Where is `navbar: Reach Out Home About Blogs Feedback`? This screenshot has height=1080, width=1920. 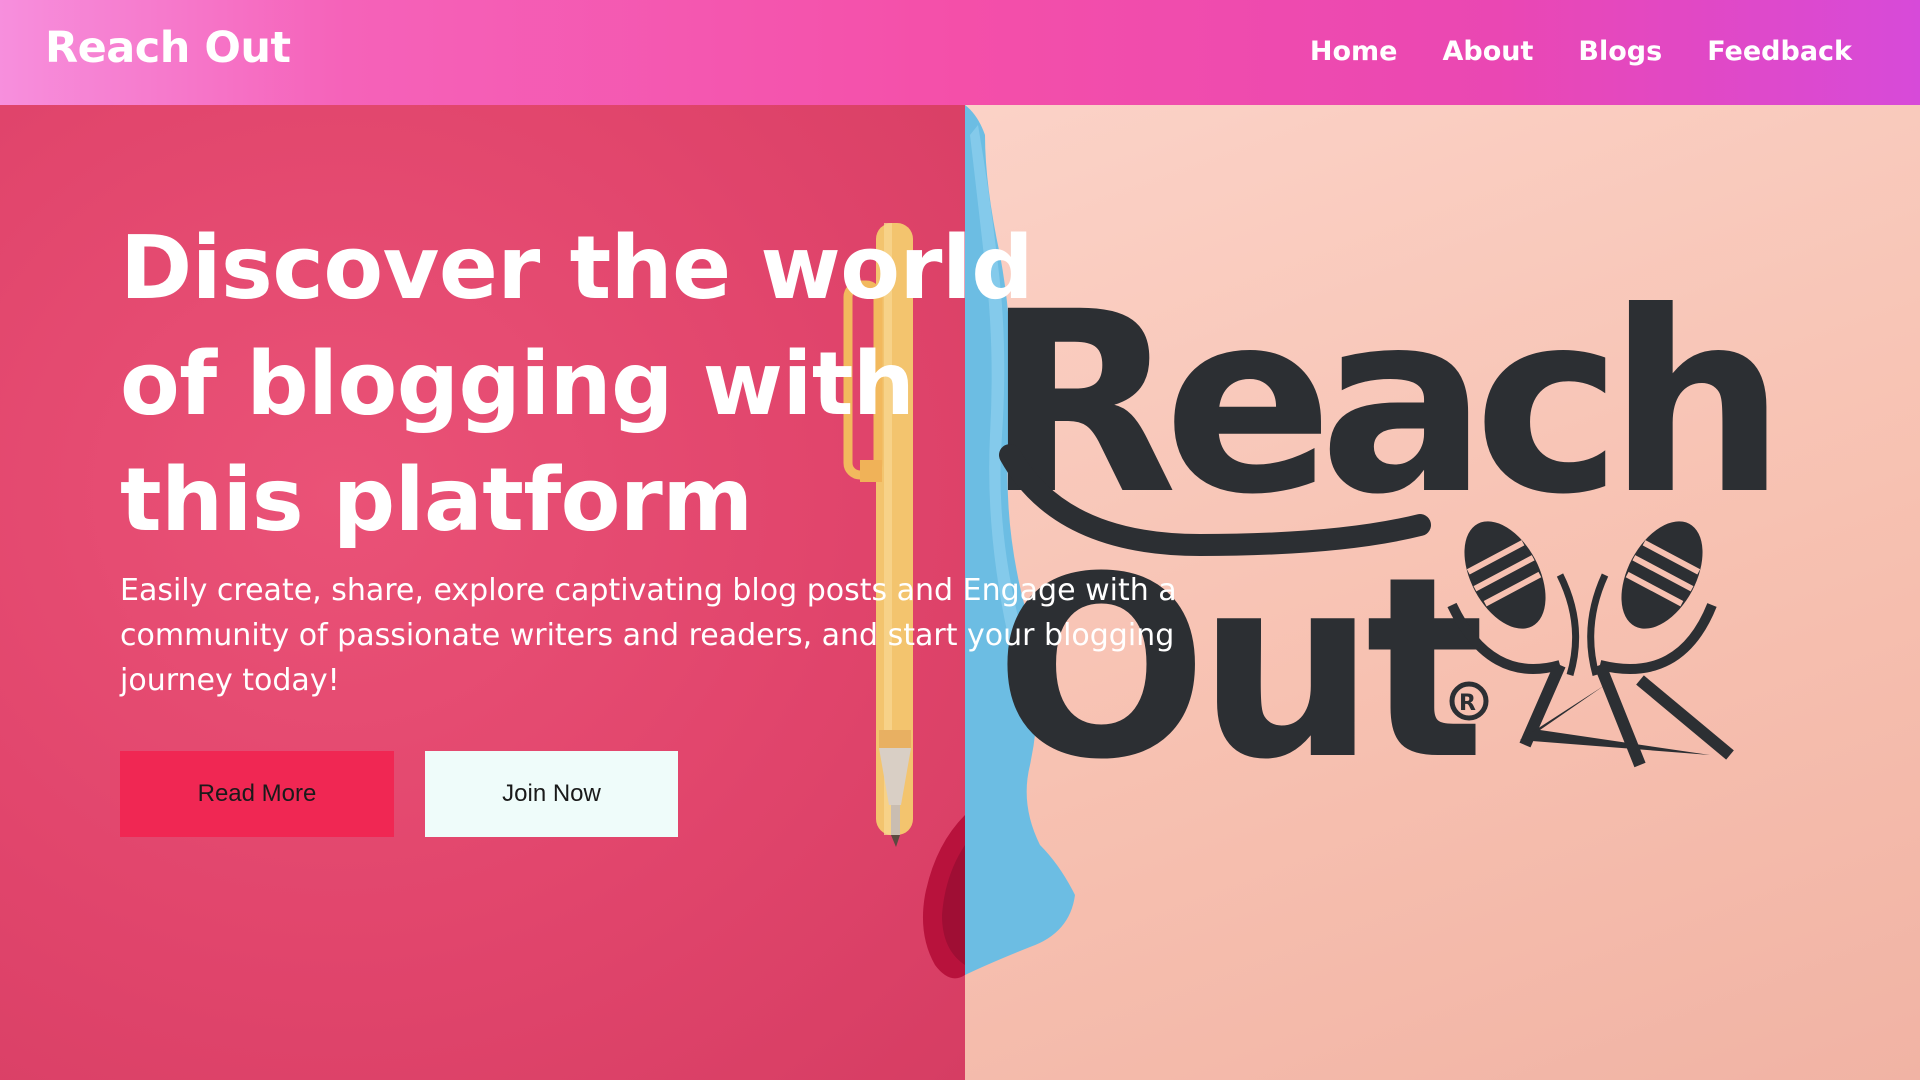
navbar: Reach Out Home About Blogs Feedback is located at coordinates (960, 52).